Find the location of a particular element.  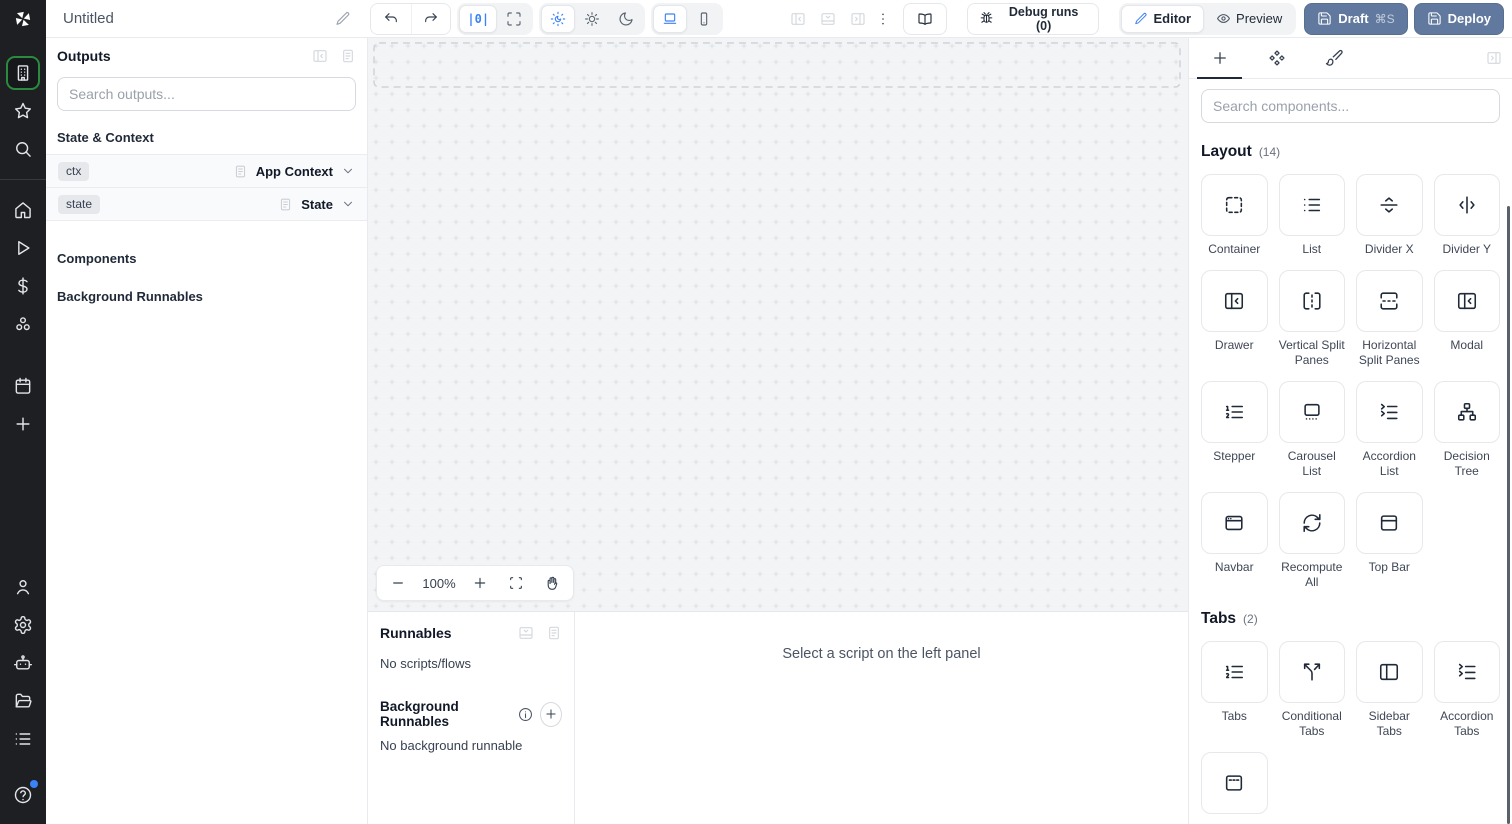

zoom-out-button is located at coordinates (398, 583).